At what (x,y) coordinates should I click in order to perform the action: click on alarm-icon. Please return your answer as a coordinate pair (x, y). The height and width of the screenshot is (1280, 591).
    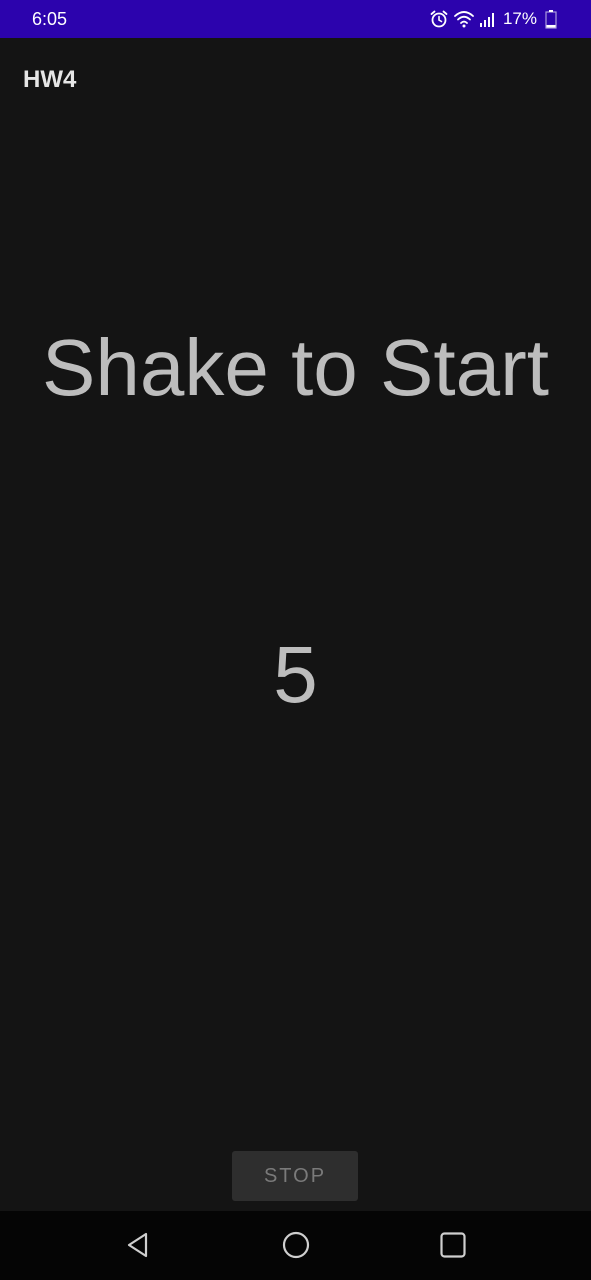
    Looking at the image, I should click on (439, 19).